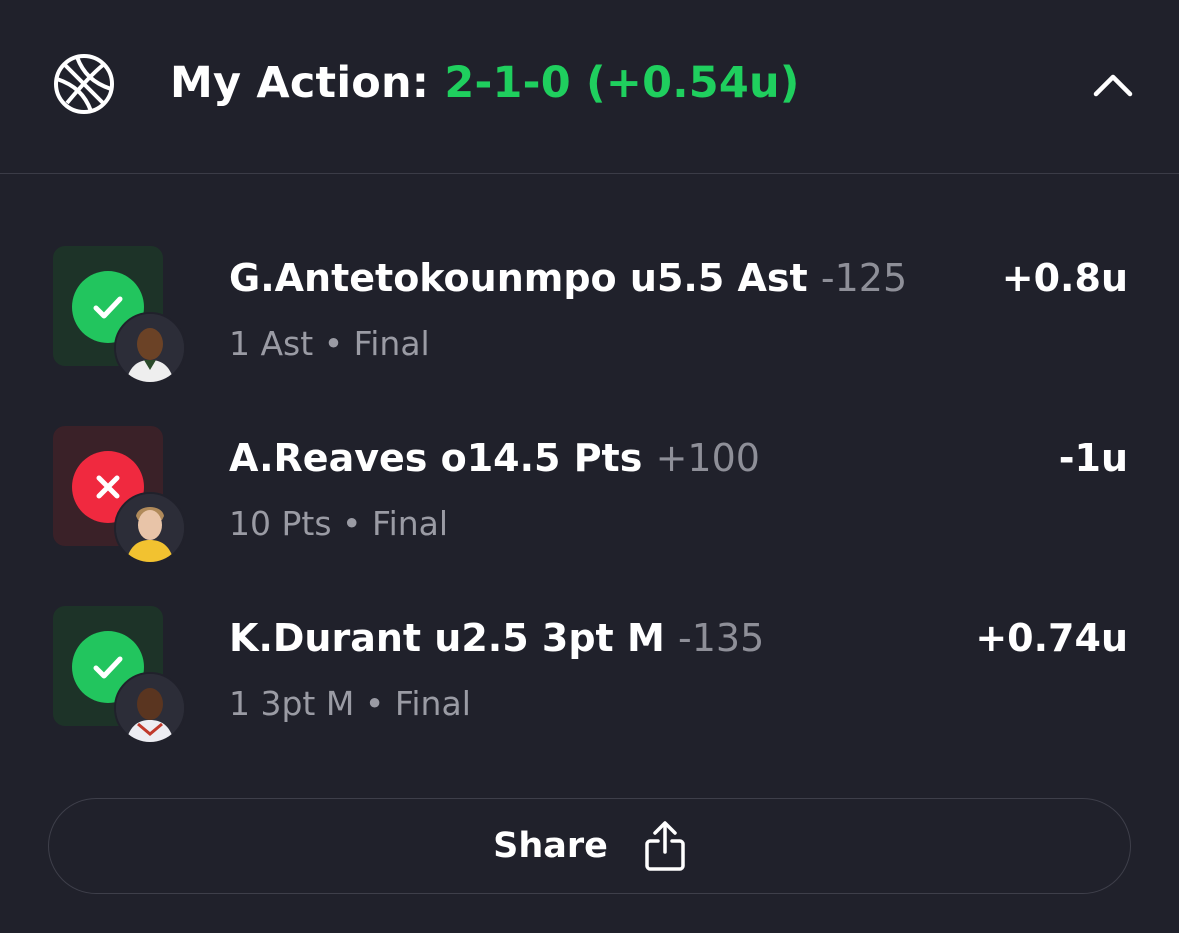  I want to click on x-mark-icon, so click(108, 487).